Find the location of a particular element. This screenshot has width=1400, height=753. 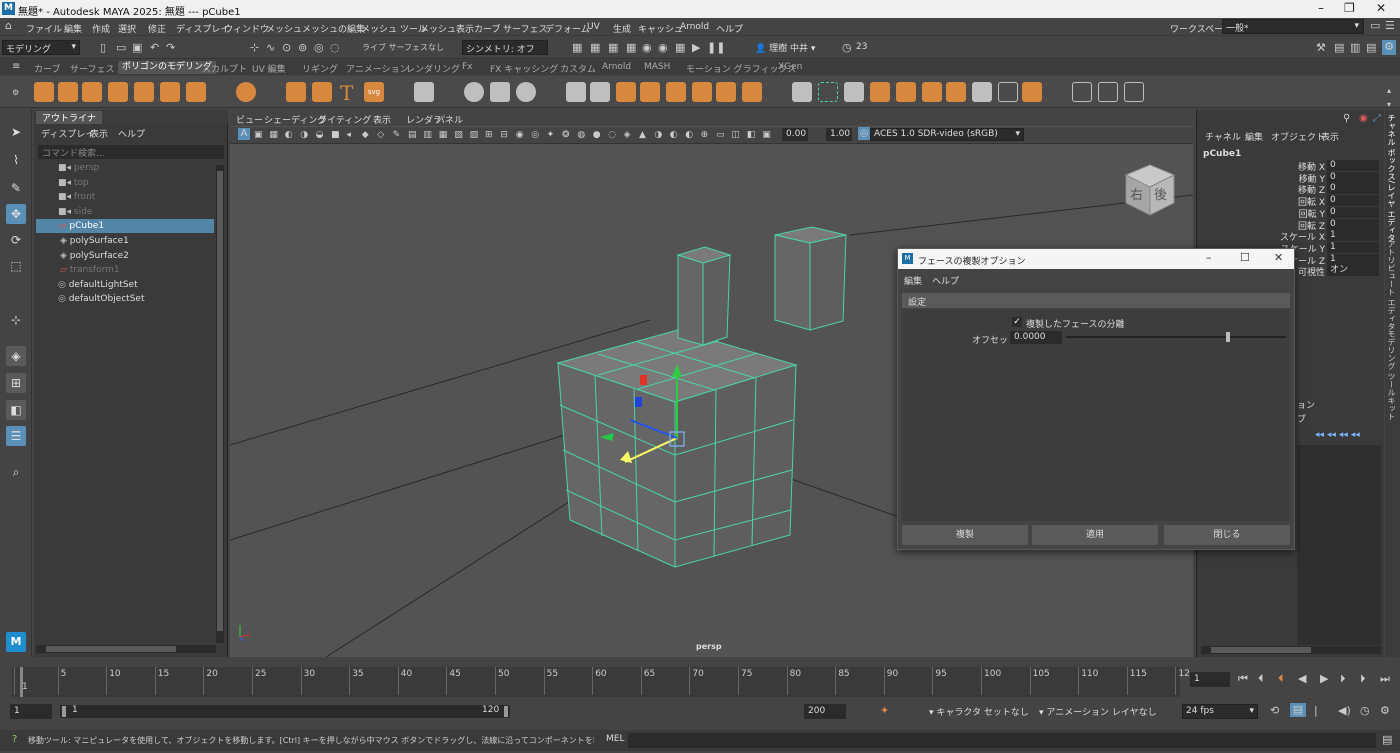

channel-attr-value: オン is located at coordinates (1353, 271).